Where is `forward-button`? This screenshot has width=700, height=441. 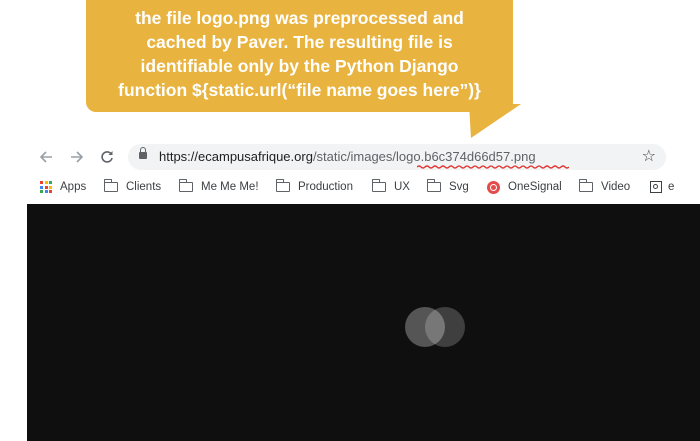
forward-button is located at coordinates (77, 157).